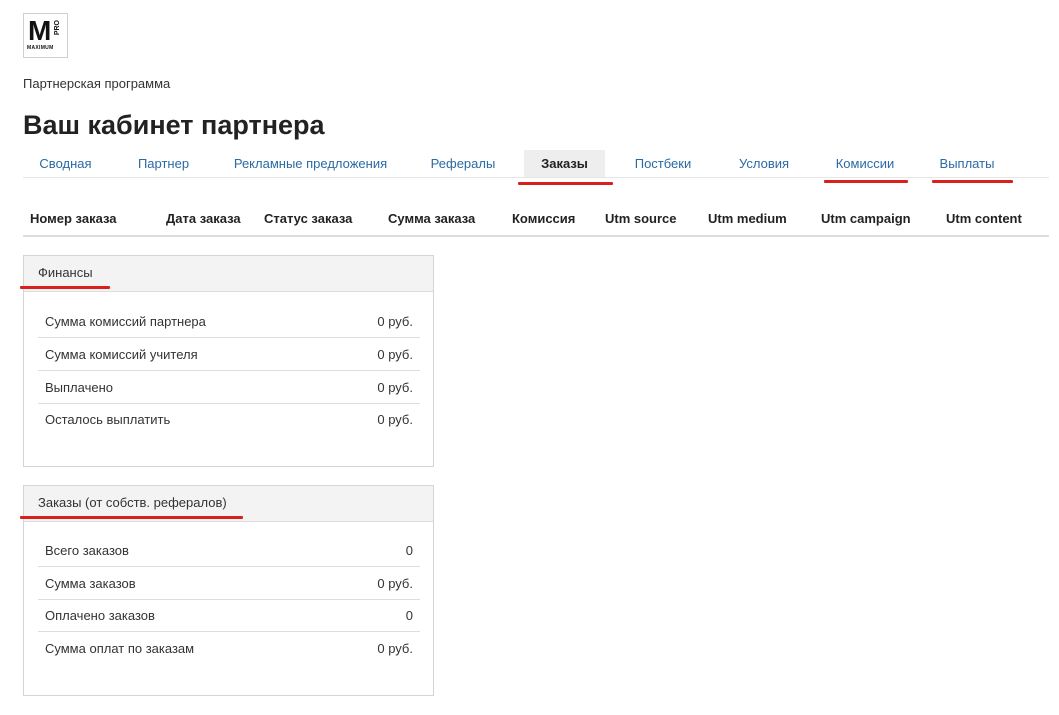 The image size is (1059, 715). I want to click on tab-commissions: Комиссии, so click(865, 163).